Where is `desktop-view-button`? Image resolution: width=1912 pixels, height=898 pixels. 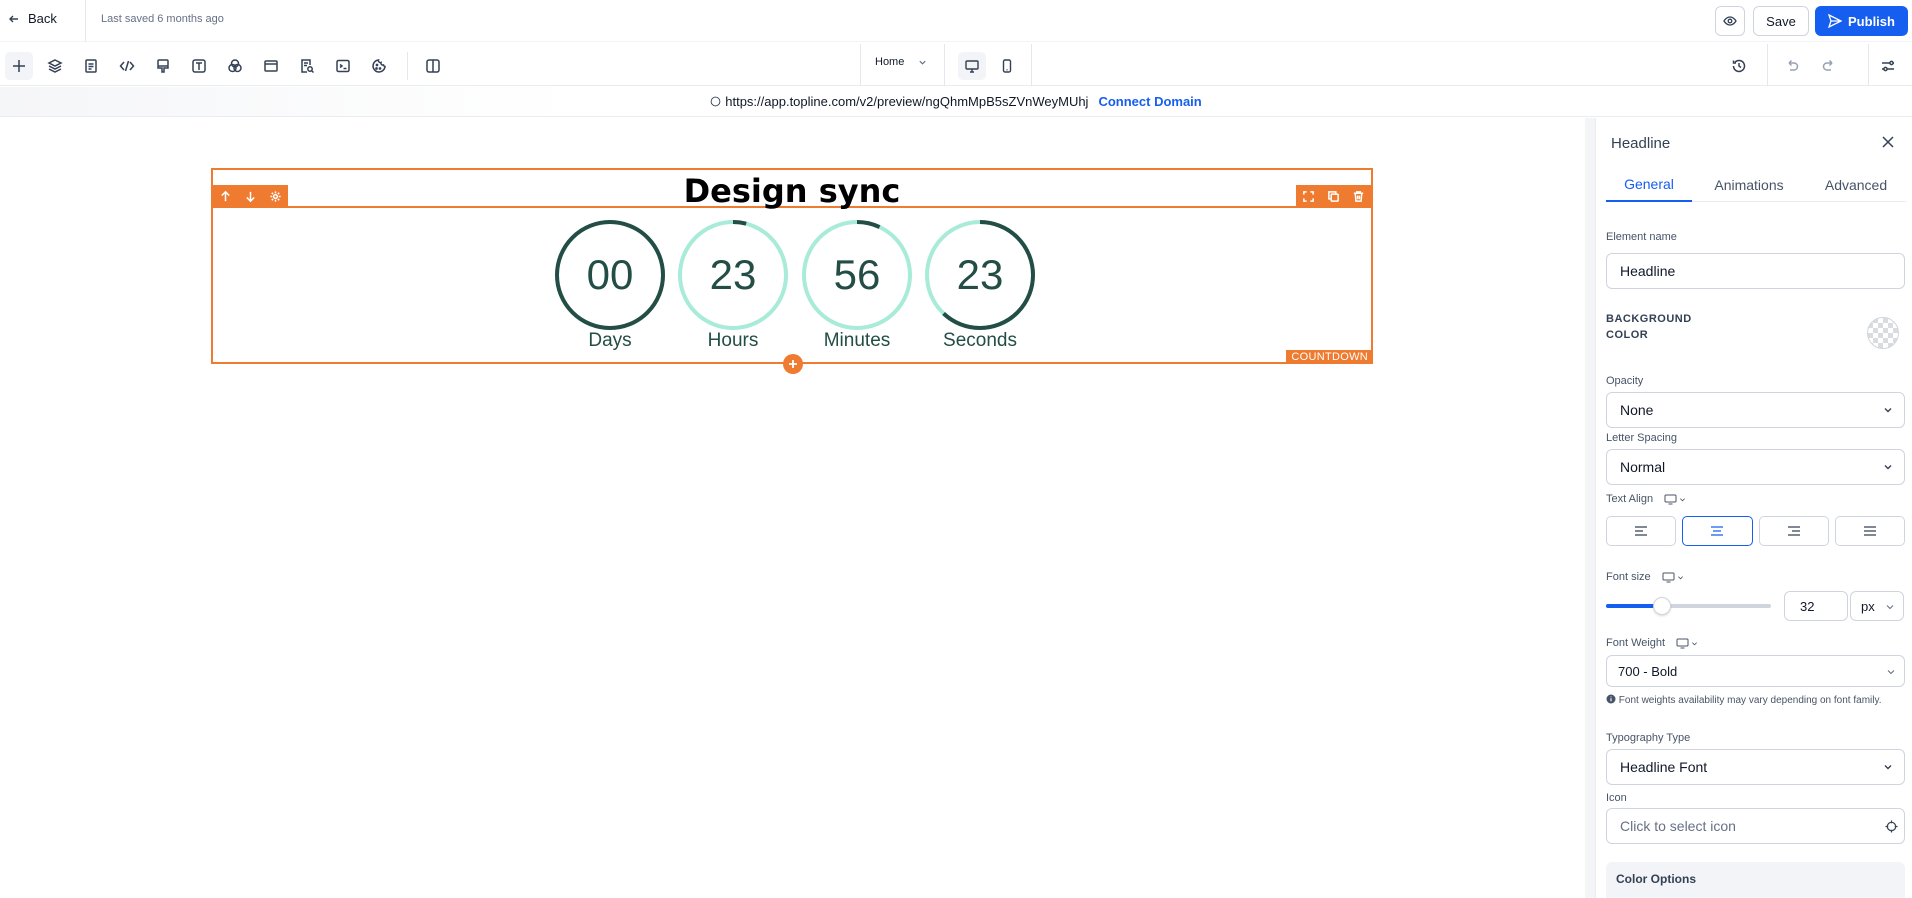 desktop-view-button is located at coordinates (972, 66).